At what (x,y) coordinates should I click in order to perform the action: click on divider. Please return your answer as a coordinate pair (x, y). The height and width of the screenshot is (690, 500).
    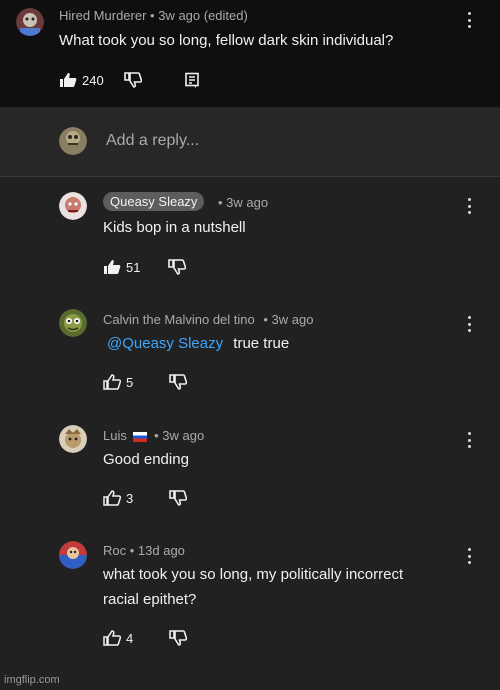
    Looking at the image, I should click on (250, 176).